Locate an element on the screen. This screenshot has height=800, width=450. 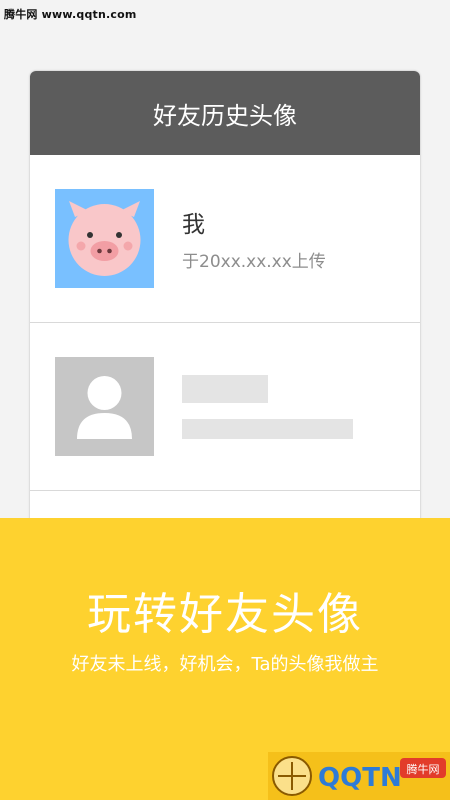
card-title: 好友历史头像 is located at coordinates (225, 115).